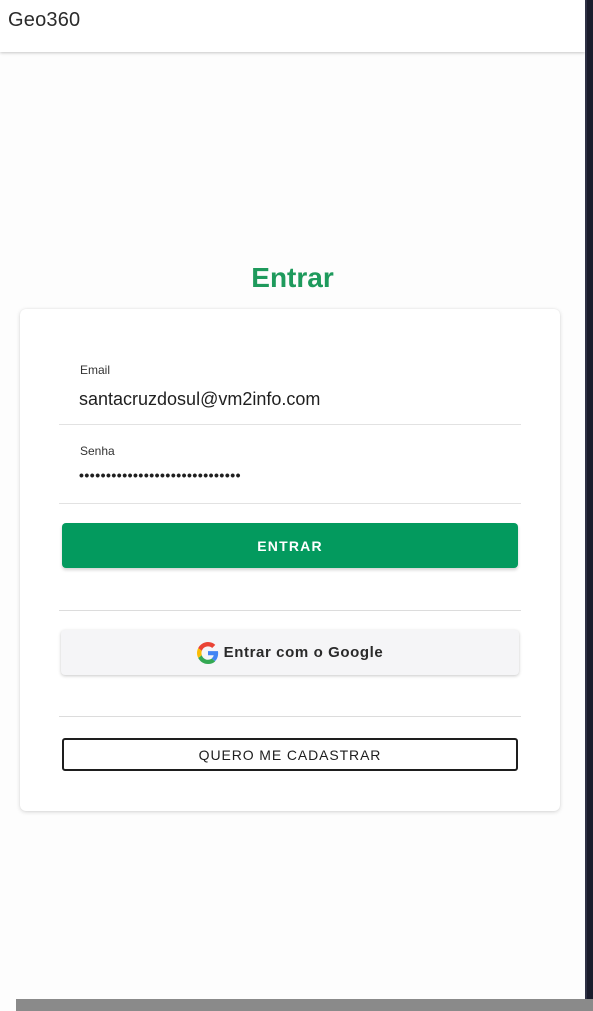 The height and width of the screenshot is (1011, 593). What do you see at coordinates (289, 475) in the screenshot?
I see `password-input: ••••••••••••••••••••••••••••••` at bounding box center [289, 475].